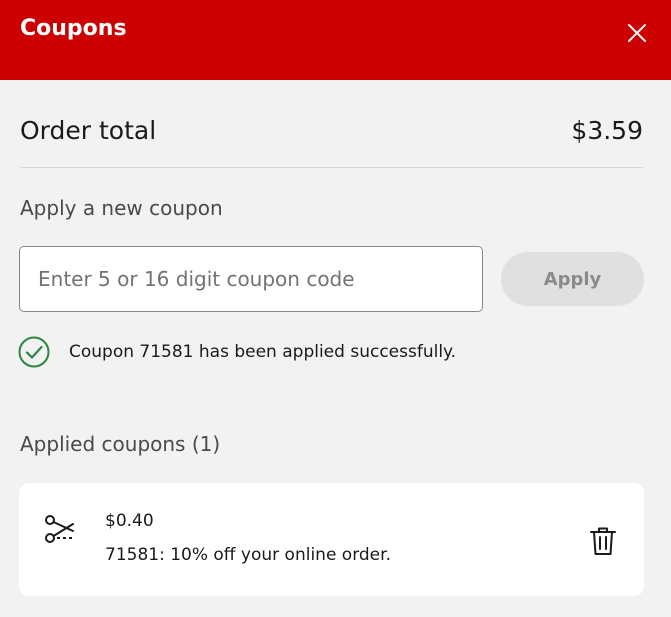  I want to click on check-circle-icon, so click(34, 352).